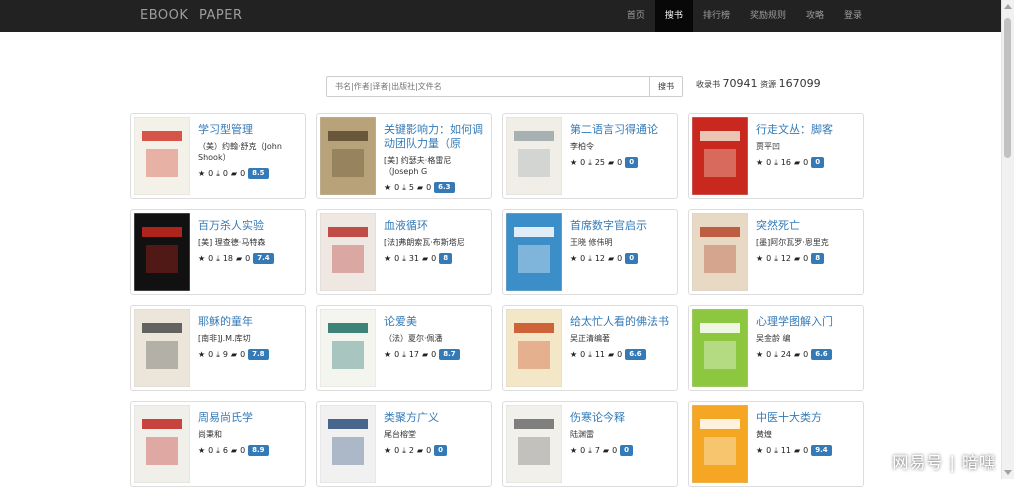 This screenshot has width=1014, height=487. I want to click on book-title: 类聚方广义, so click(434, 418).